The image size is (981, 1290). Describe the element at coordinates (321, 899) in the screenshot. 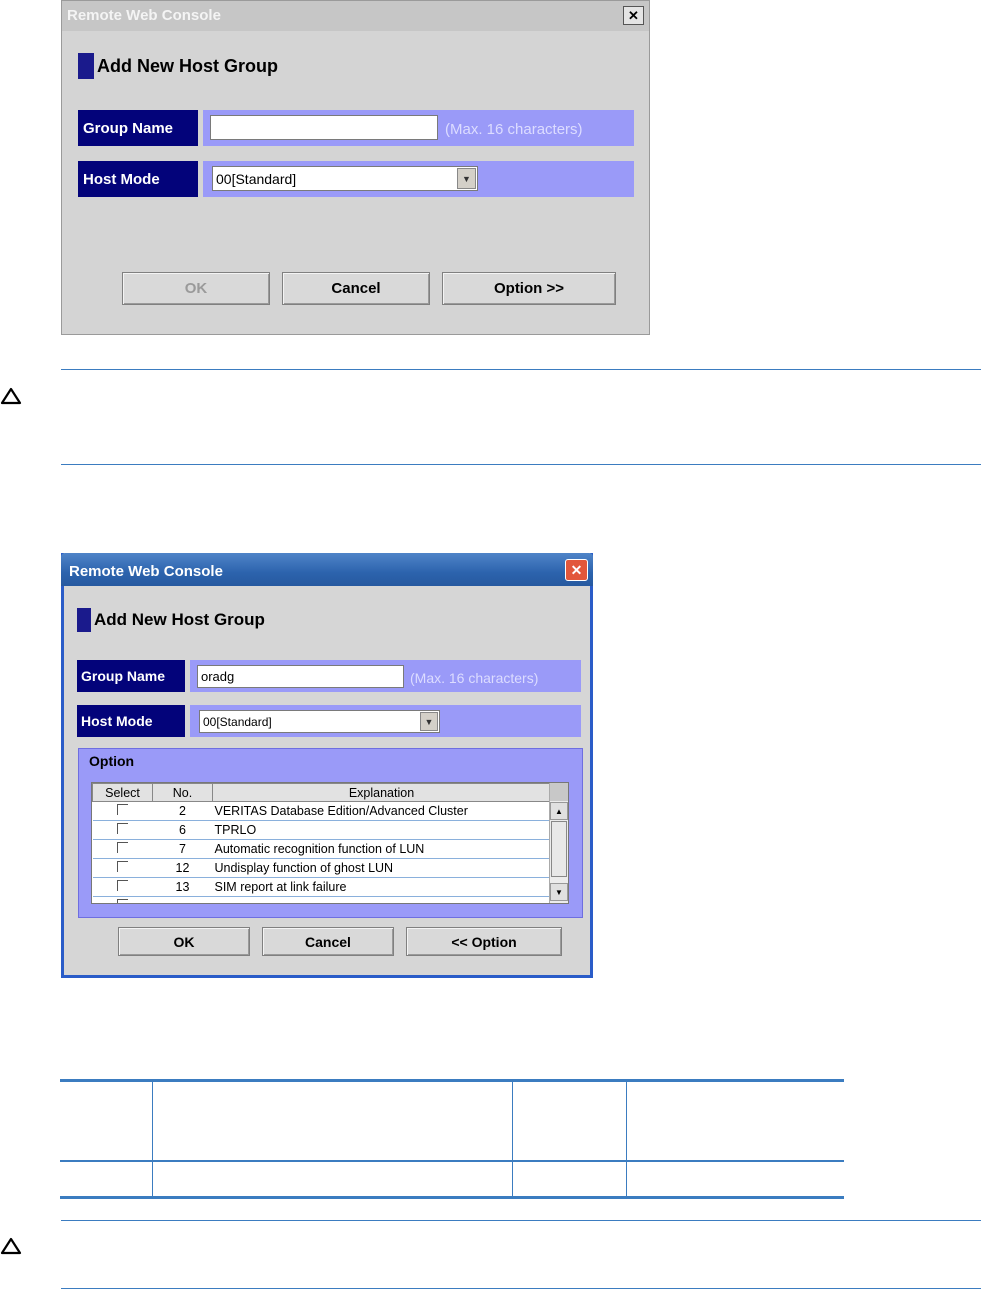

I see `table-row-partial` at that location.